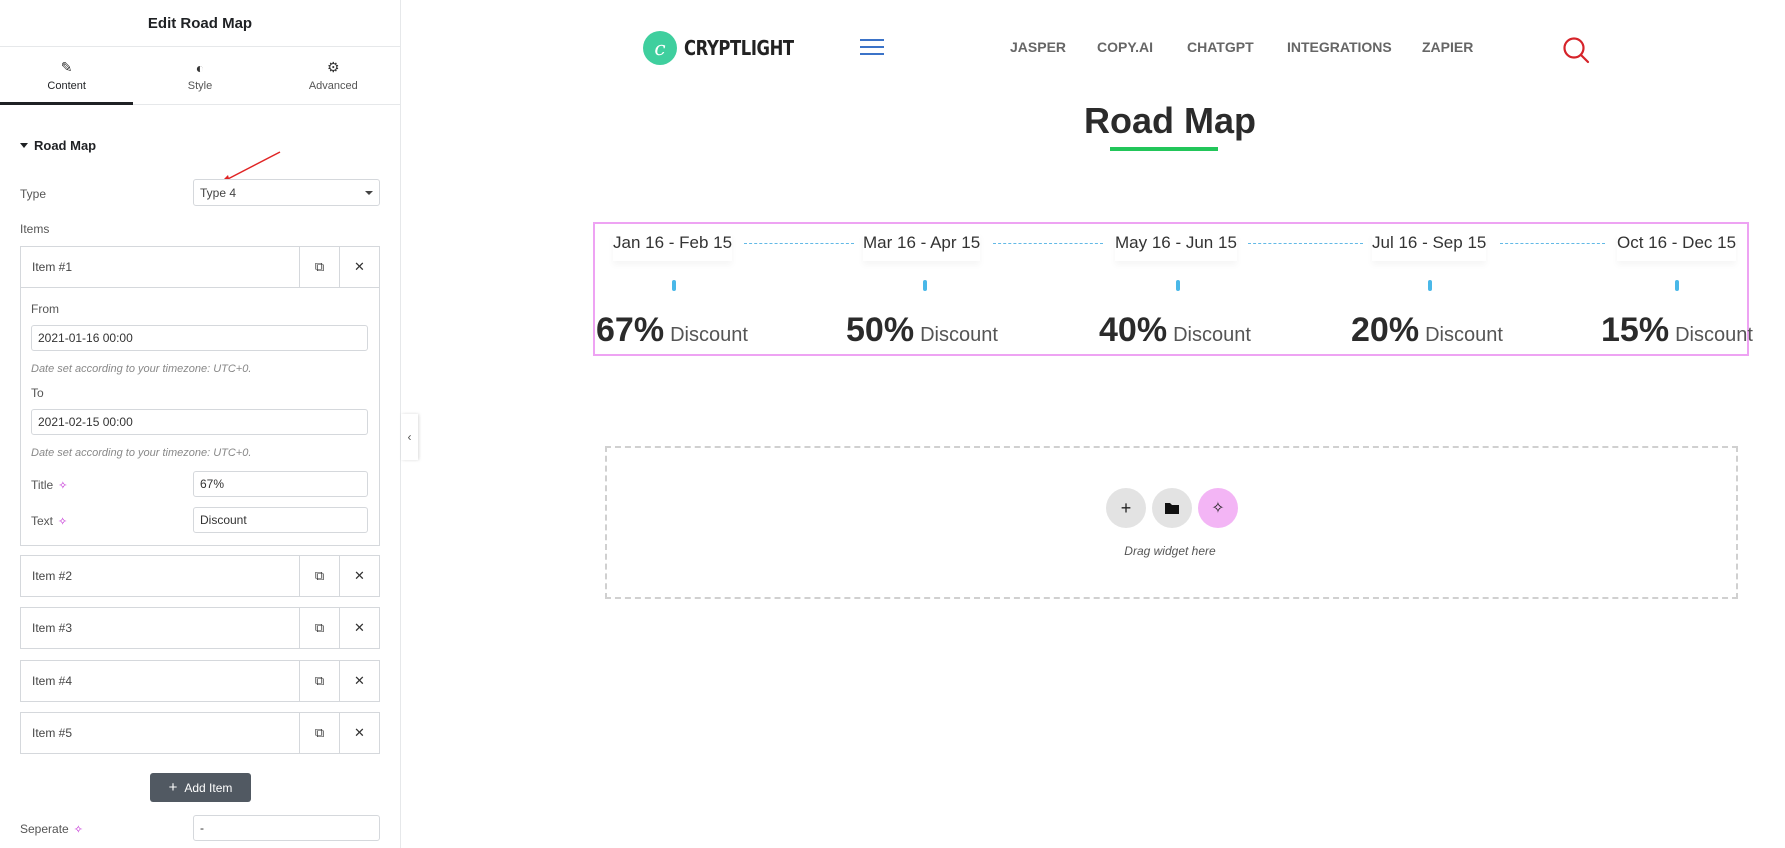  Describe the element at coordinates (218, 193) in the screenshot. I see `type-select-value: Type 4` at that location.